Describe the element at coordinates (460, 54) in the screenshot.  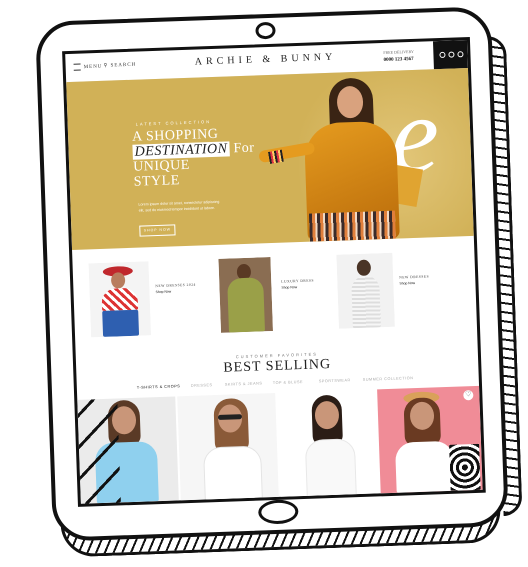
I see `cart-icon` at that location.